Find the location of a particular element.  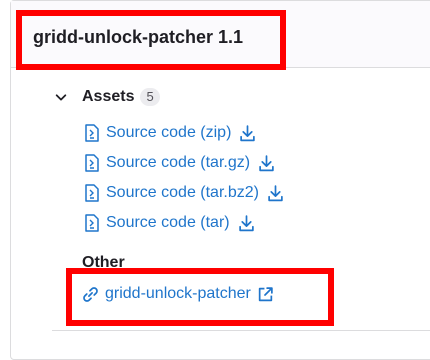

source-code-tarbz2-label: Source code (tar.bz2) is located at coordinates (182, 192).